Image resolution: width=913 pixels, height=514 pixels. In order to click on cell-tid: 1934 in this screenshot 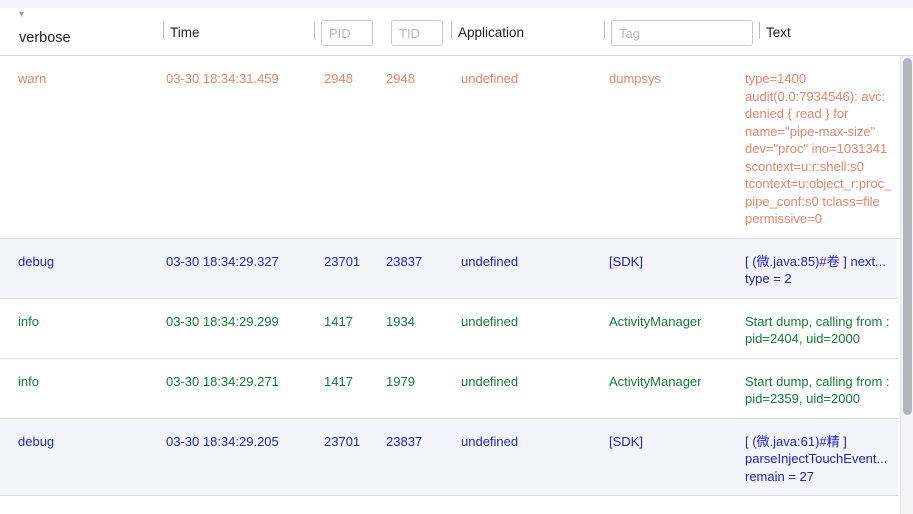, I will do `click(400, 321)`.